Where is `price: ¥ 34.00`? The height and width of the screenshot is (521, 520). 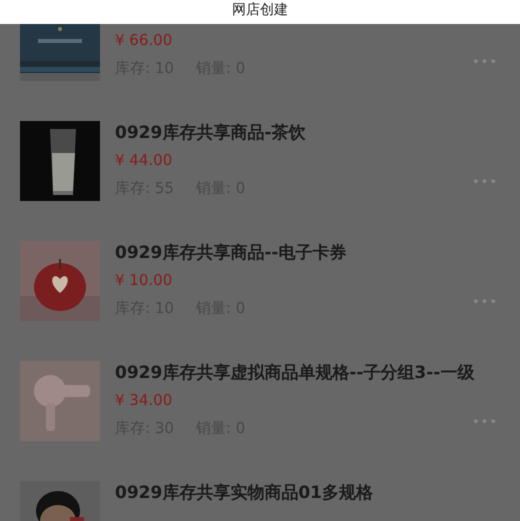 price: ¥ 34.00 is located at coordinates (144, 400).